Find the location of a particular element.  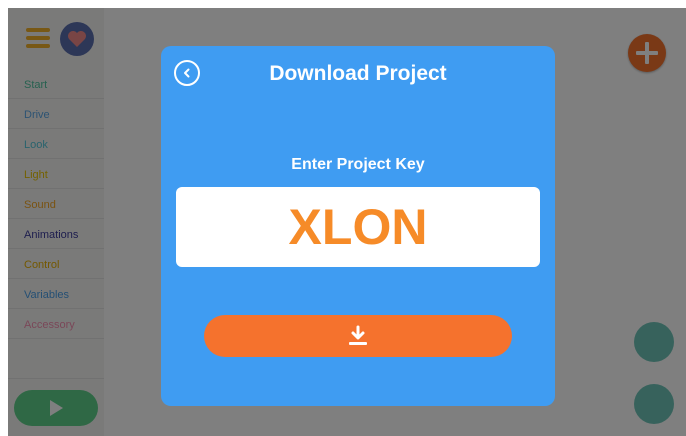

project-key-label: Enter Project Key is located at coordinates (358, 164).